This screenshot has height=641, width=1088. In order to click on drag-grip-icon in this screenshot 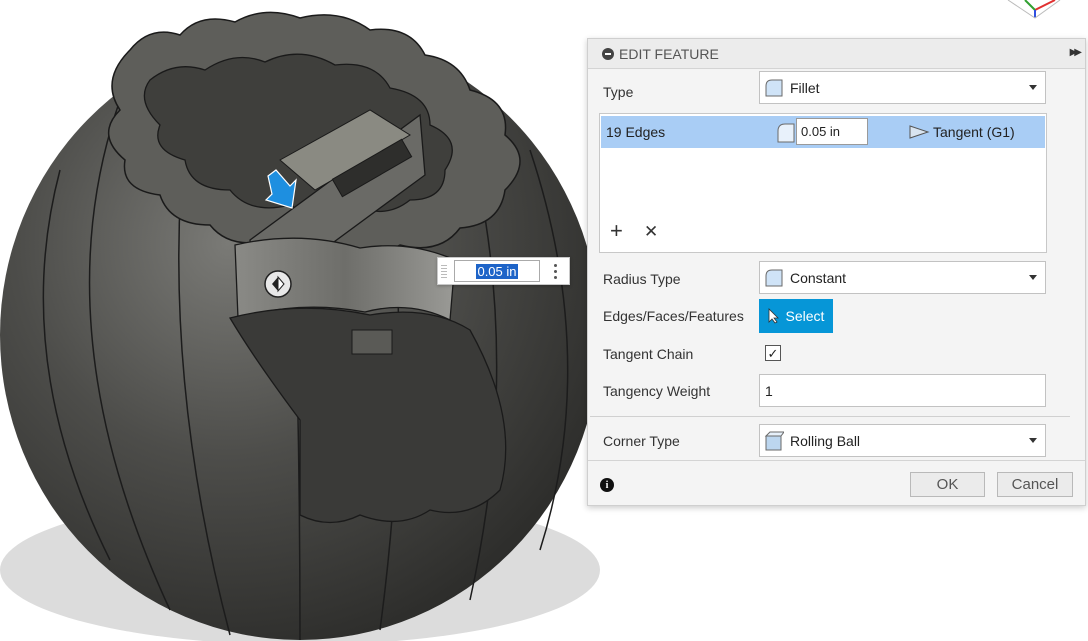, I will do `click(444, 271)`.